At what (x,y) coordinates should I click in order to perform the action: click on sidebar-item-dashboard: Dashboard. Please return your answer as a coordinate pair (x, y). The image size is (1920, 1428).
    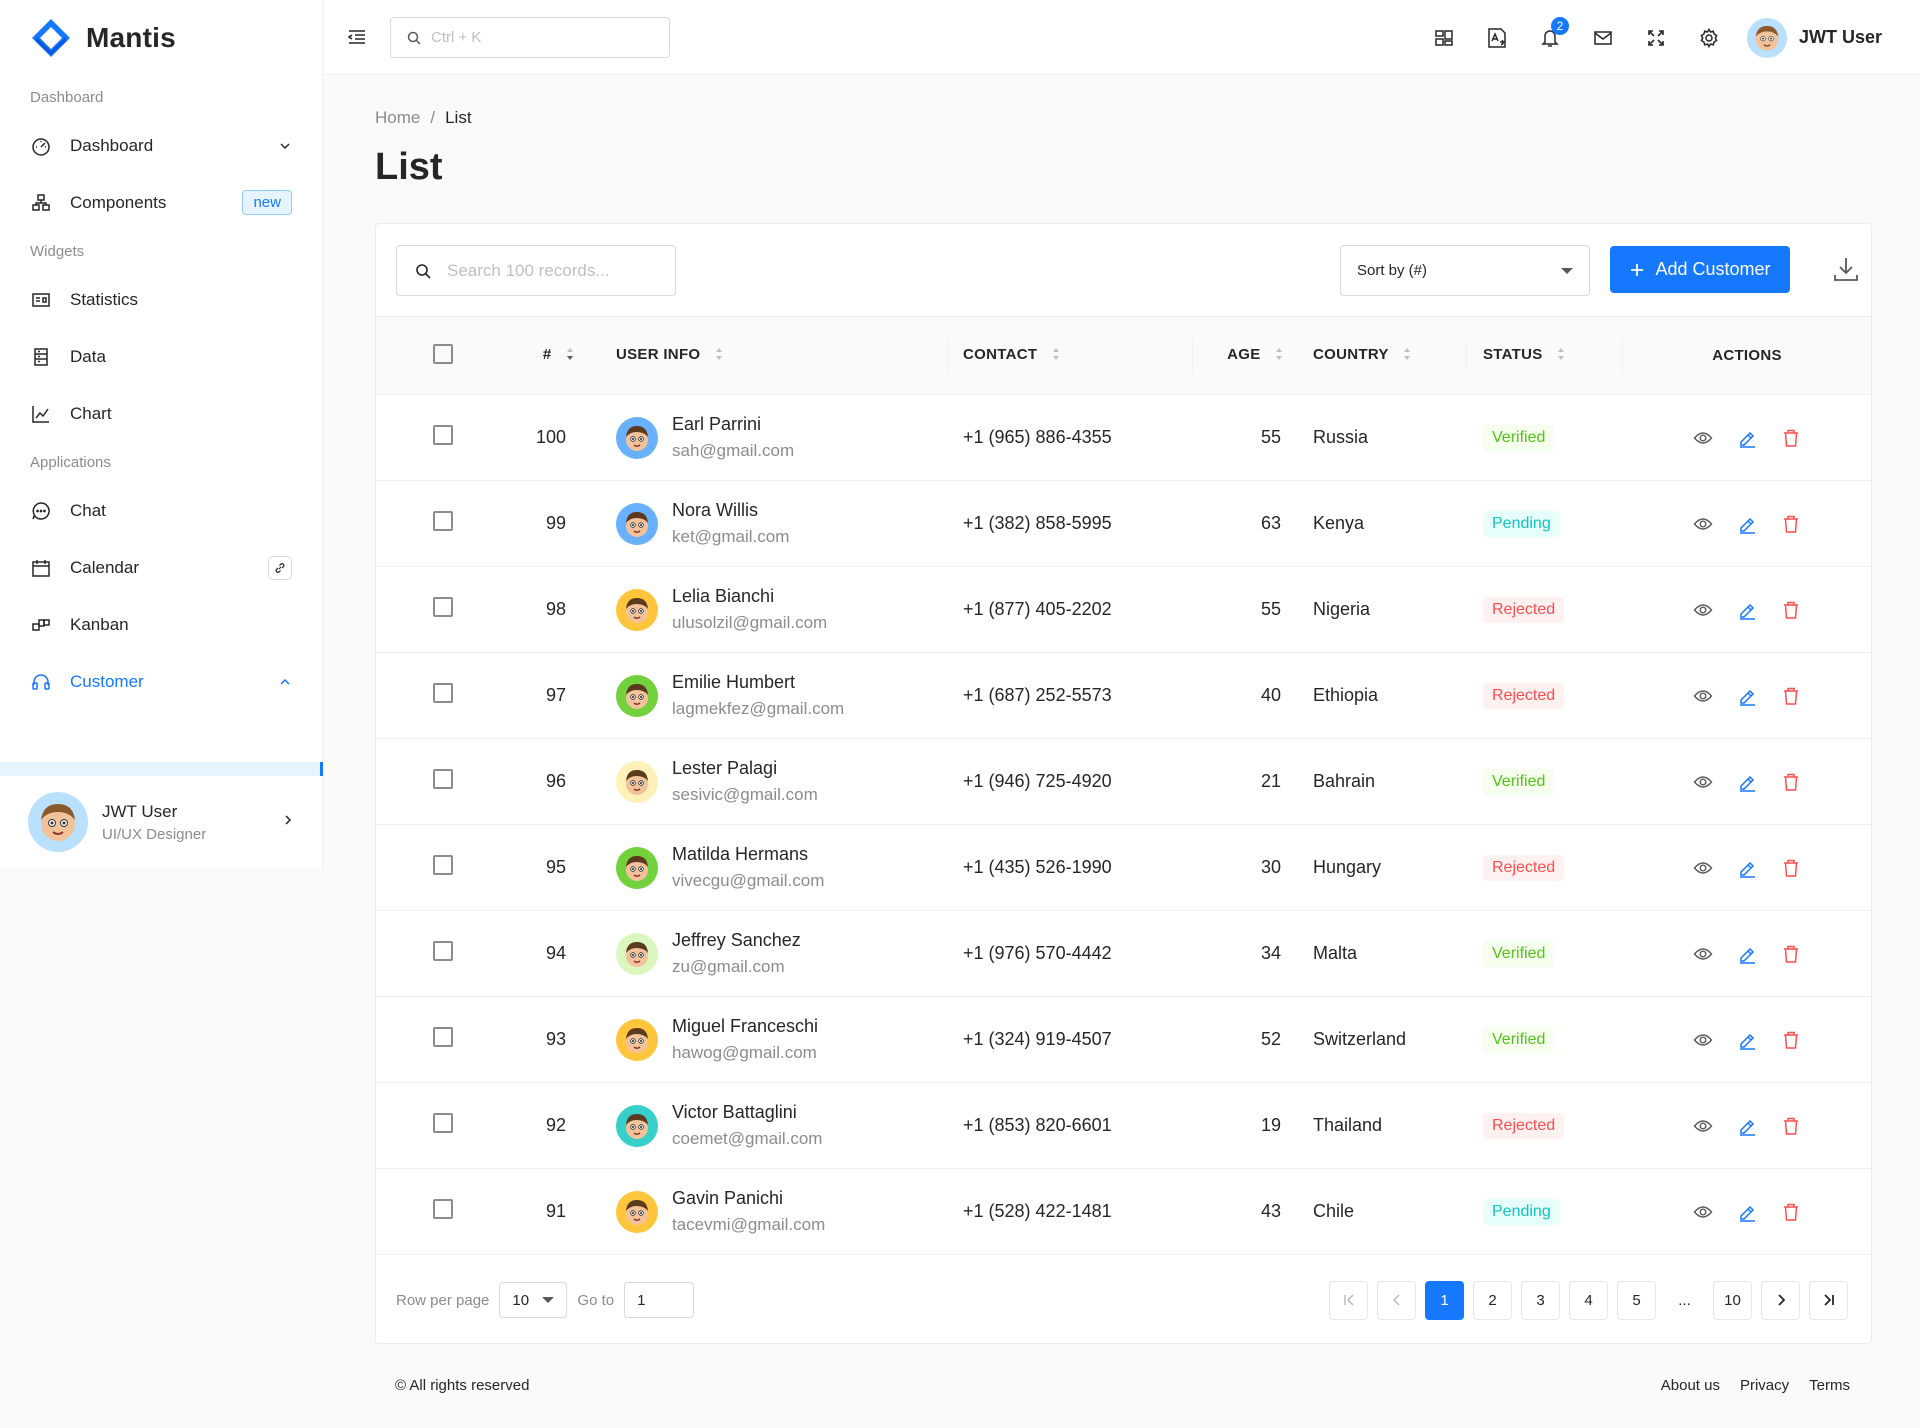
    Looking at the image, I should click on (161, 145).